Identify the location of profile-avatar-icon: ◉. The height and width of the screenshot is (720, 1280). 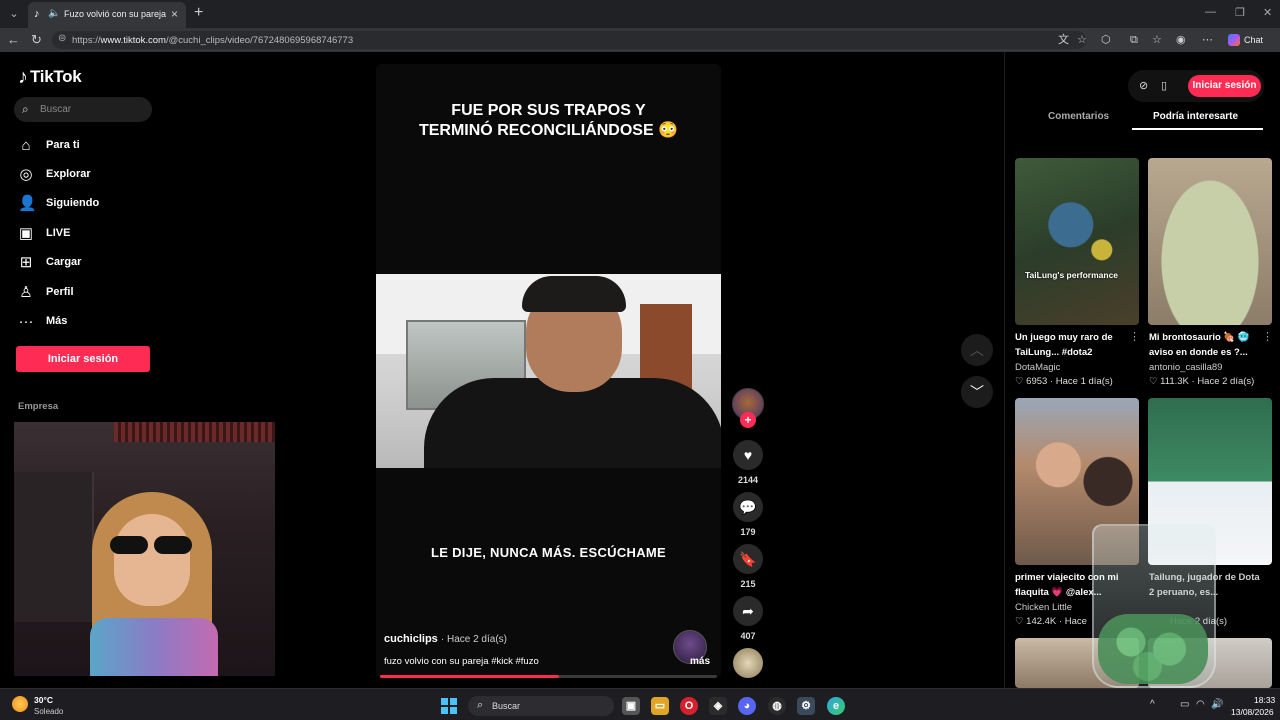
(1181, 40).